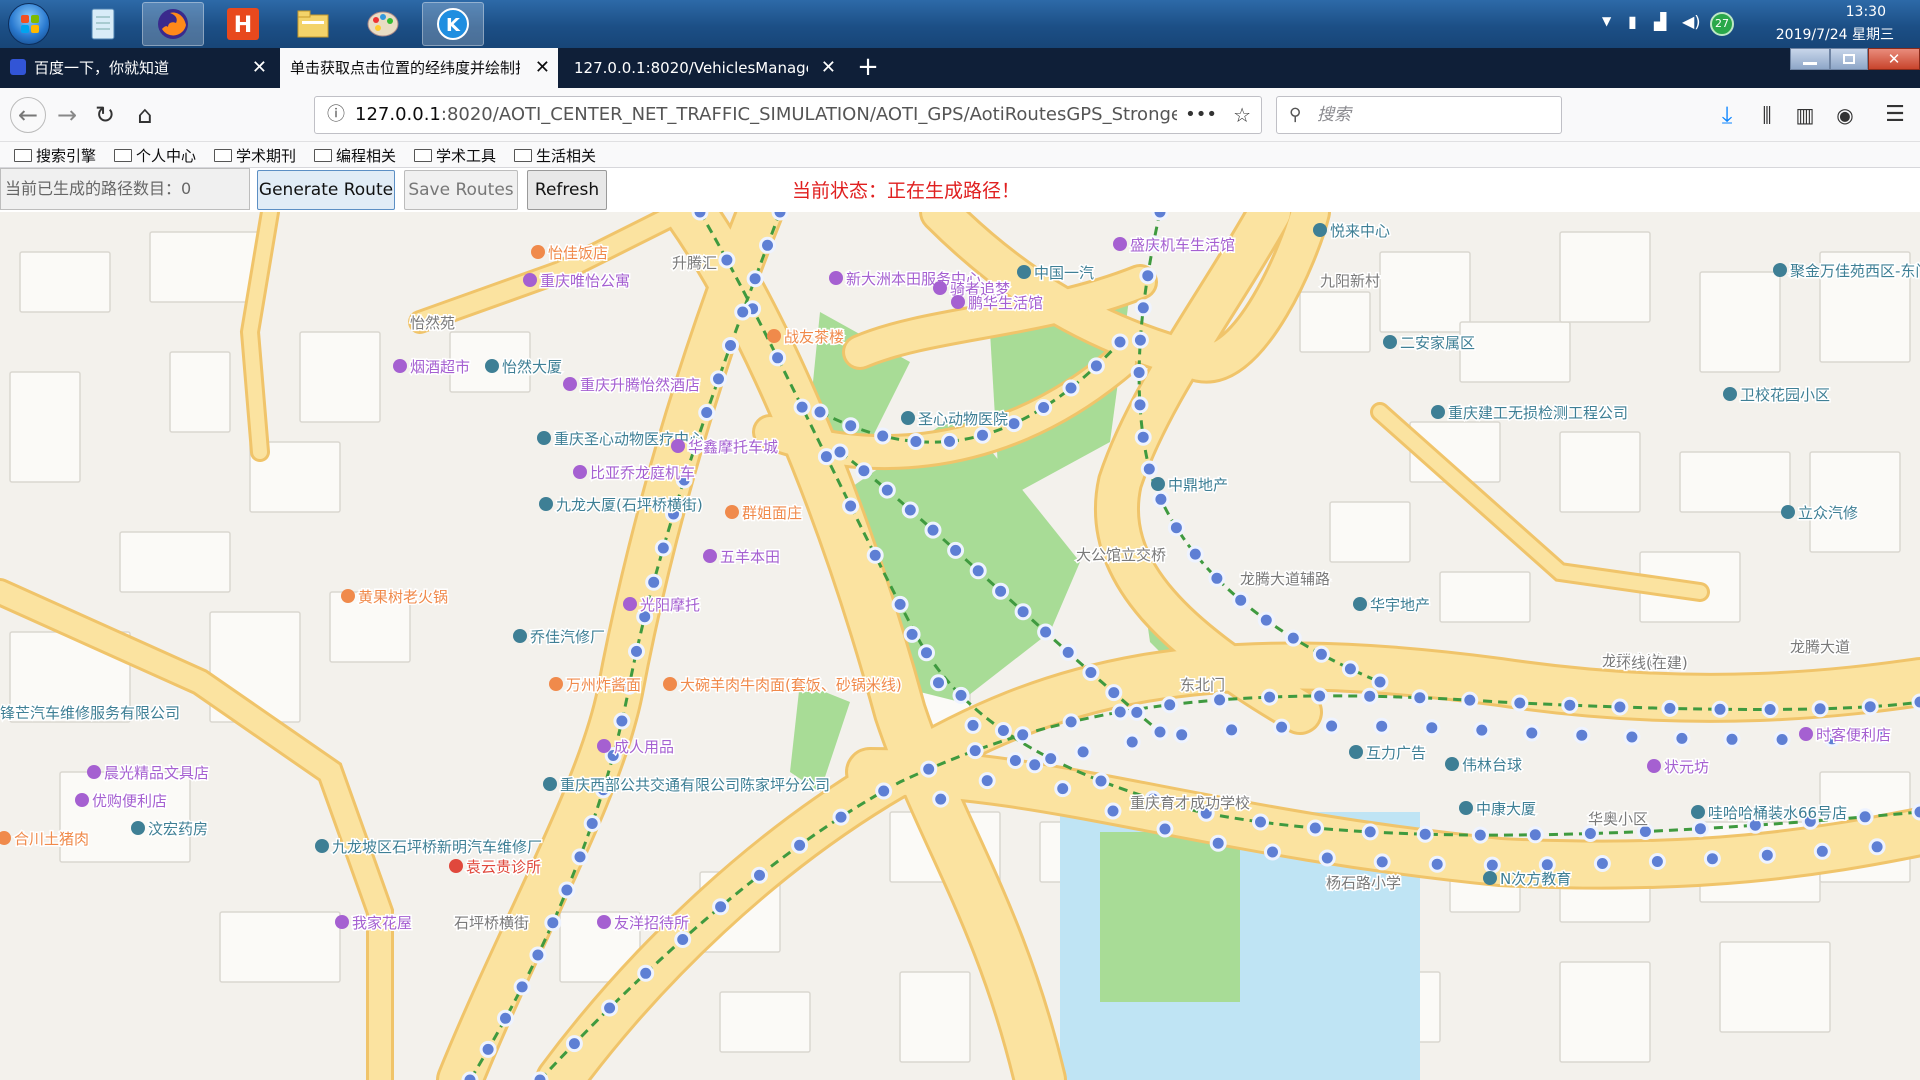 The width and height of the screenshot is (1920, 1080). What do you see at coordinates (453, 24) in the screenshot?
I see `k-app-taskbar-icon: K` at bounding box center [453, 24].